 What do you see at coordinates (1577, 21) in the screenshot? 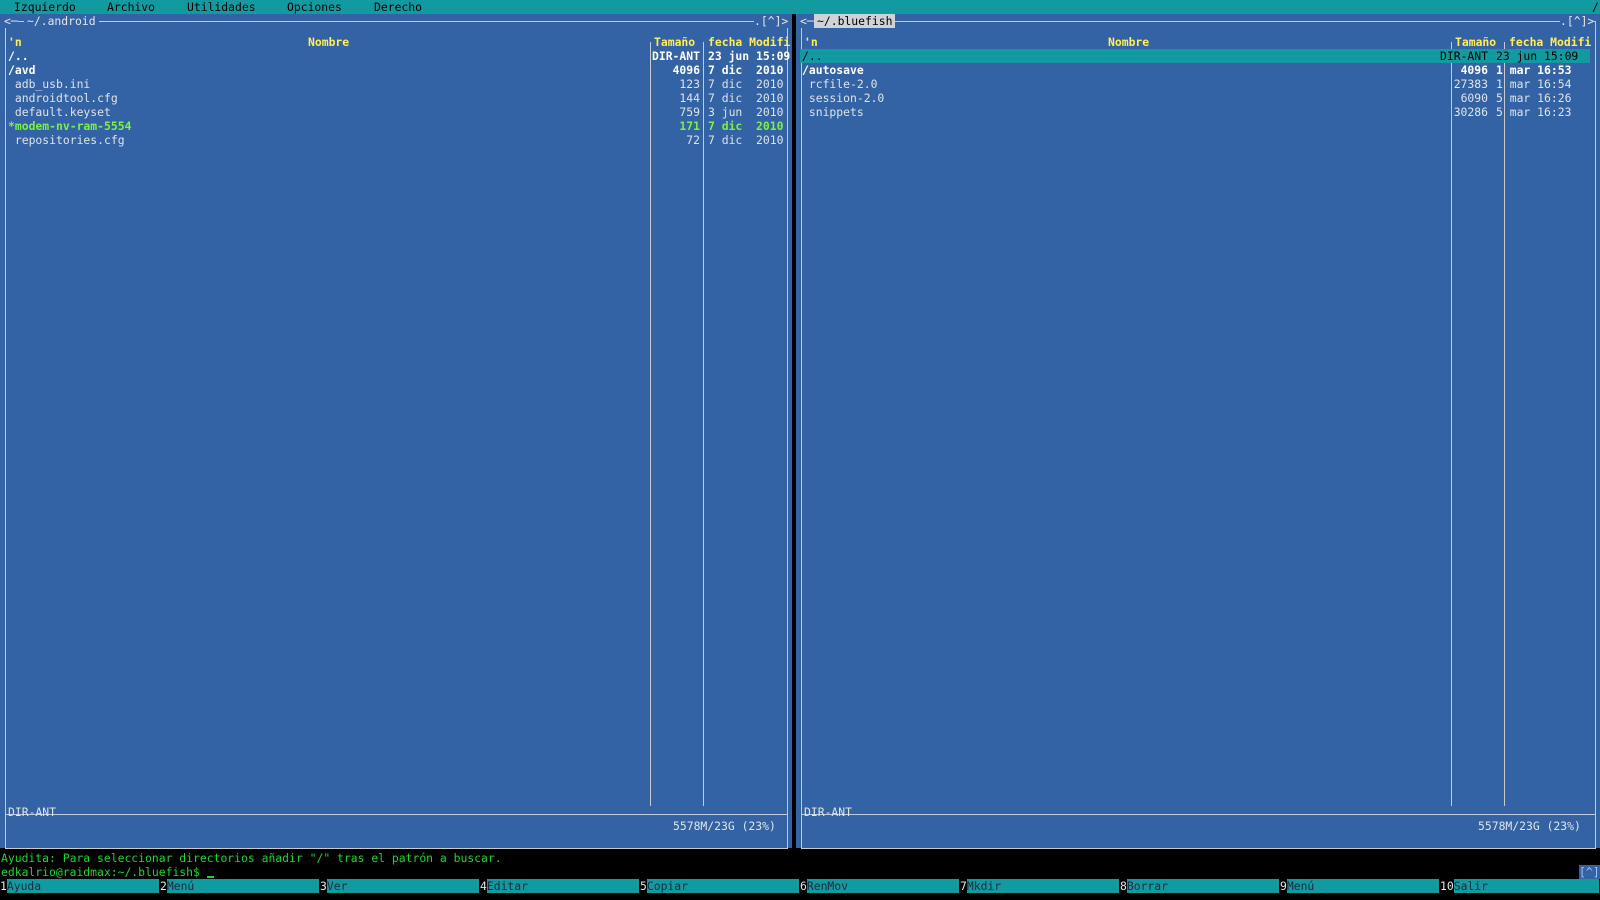
I see `right-panel-controls: .[^]>` at bounding box center [1577, 21].